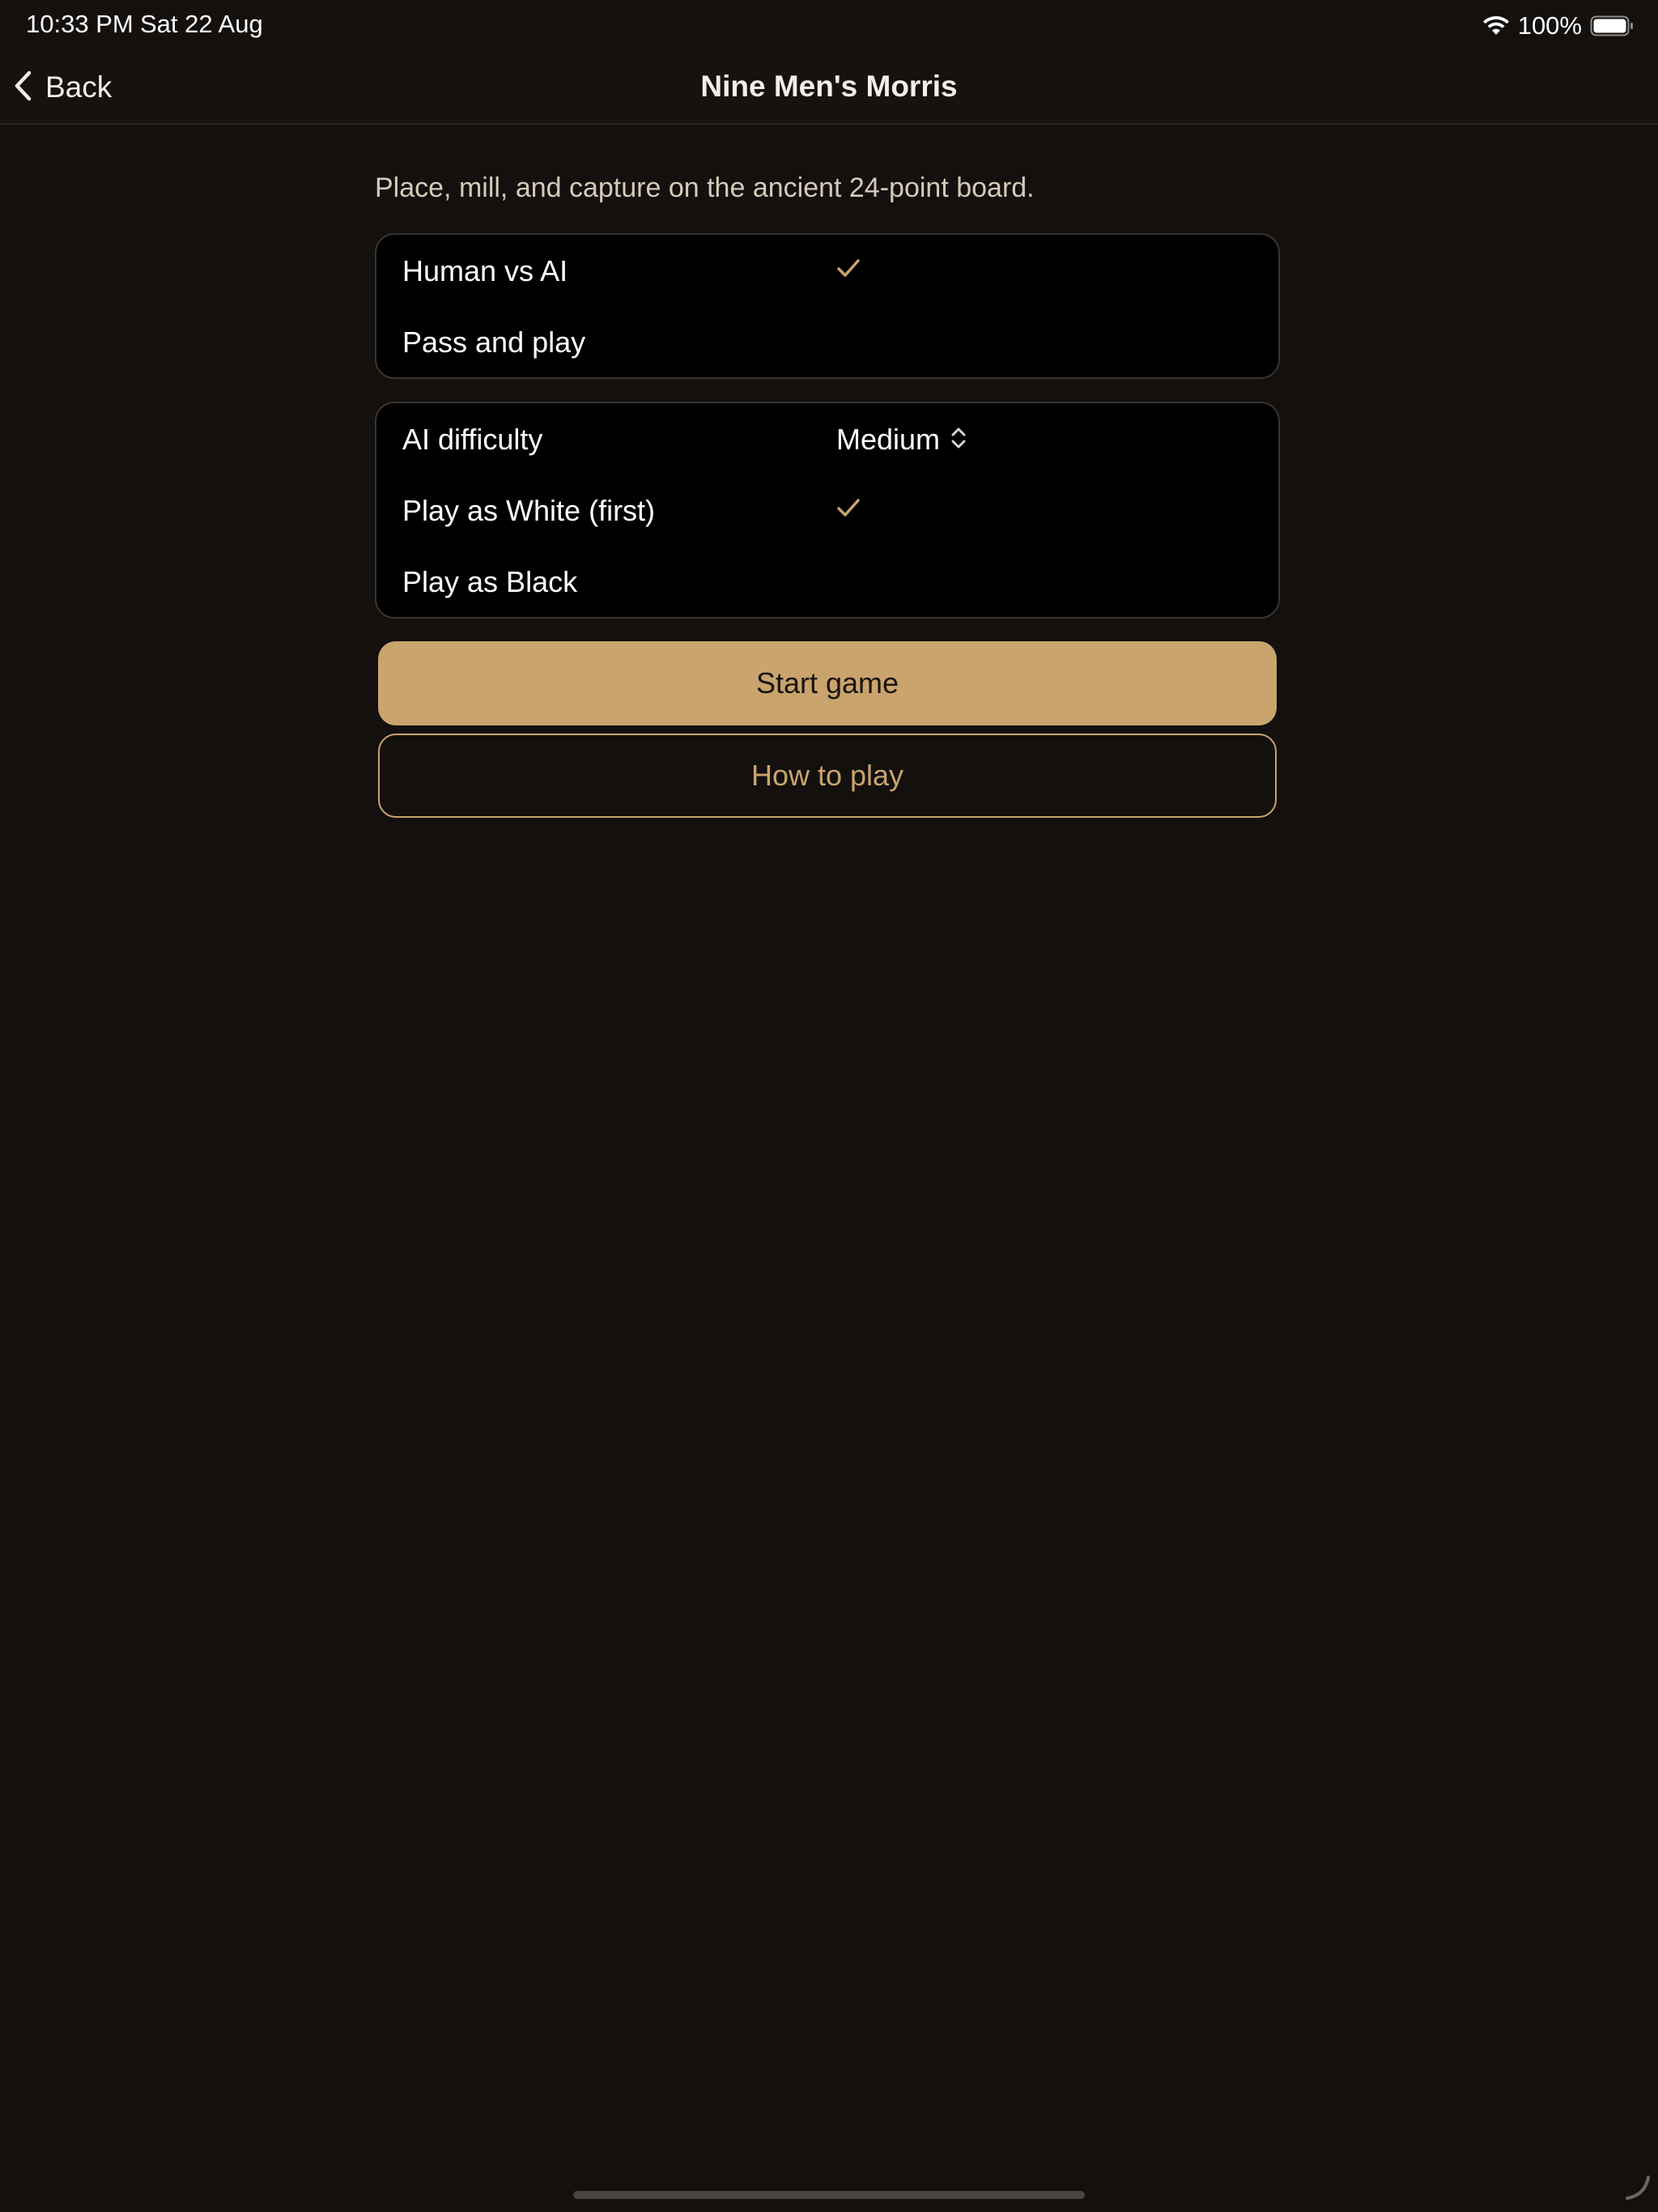 This screenshot has height=2212, width=1658. I want to click on mode-option-pass-and-play: Pass and play, so click(827, 341).